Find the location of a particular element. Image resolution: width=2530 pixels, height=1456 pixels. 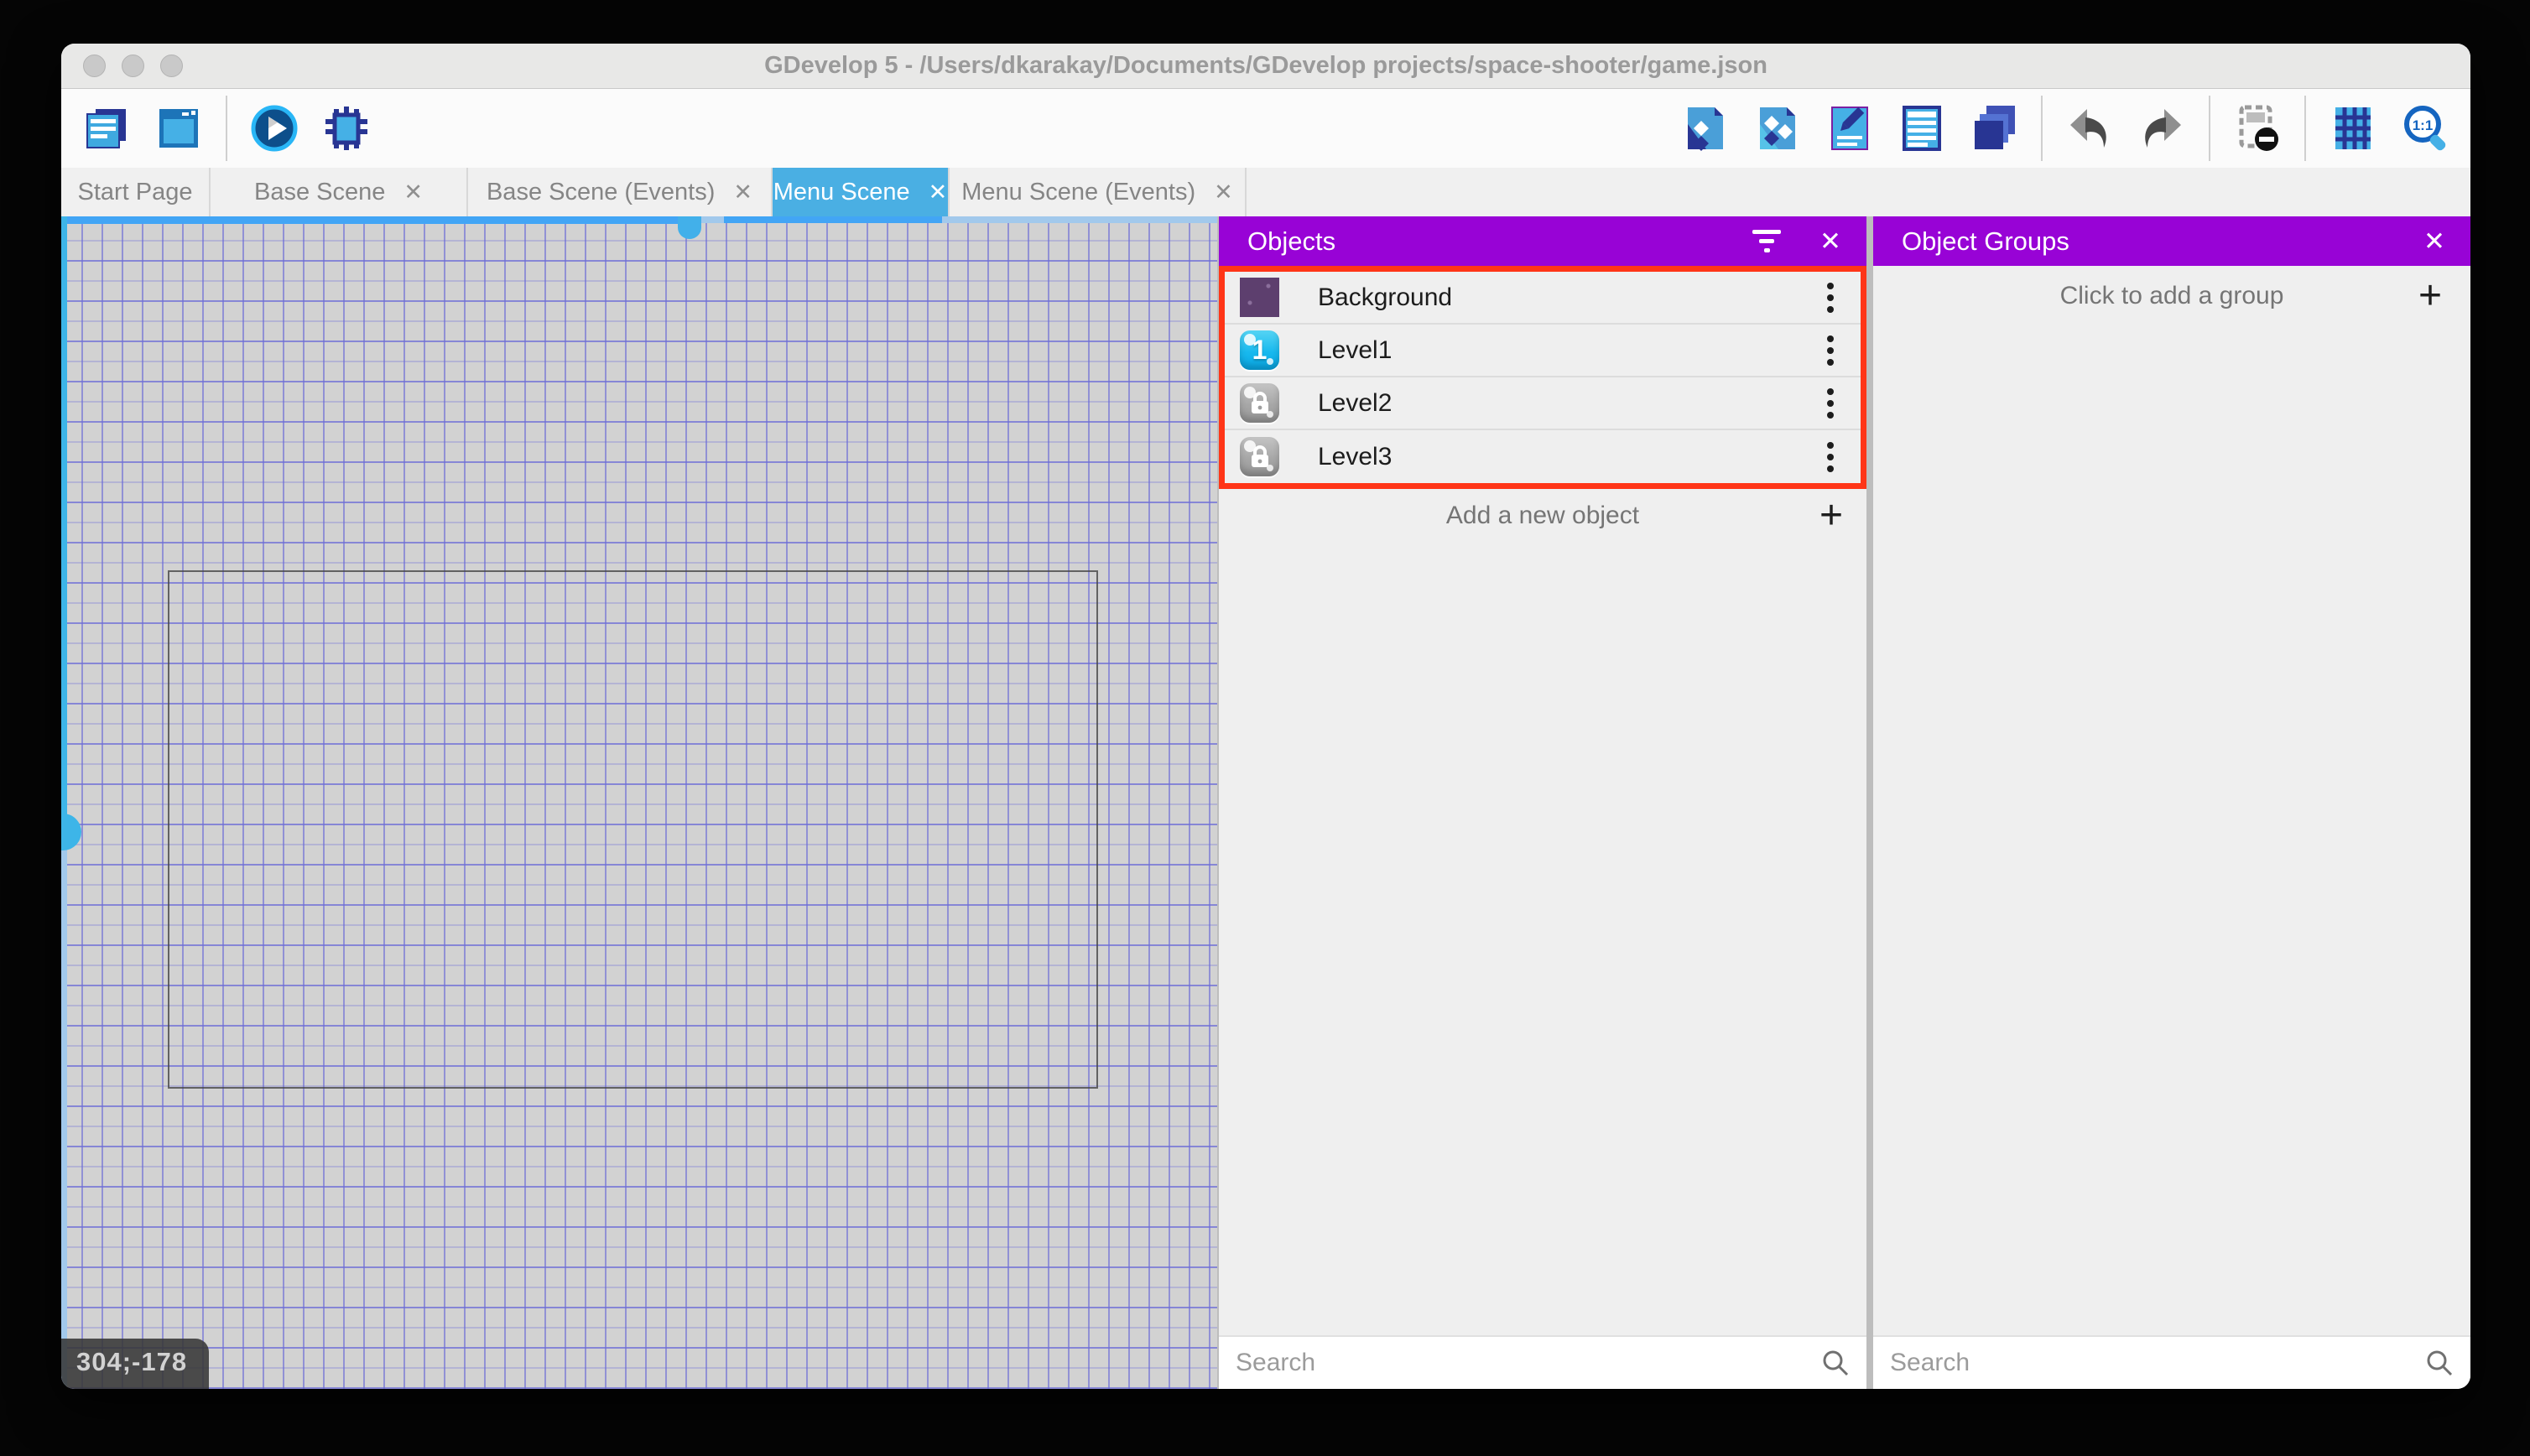

objects-panel-title: Objects is located at coordinates (1291, 241).